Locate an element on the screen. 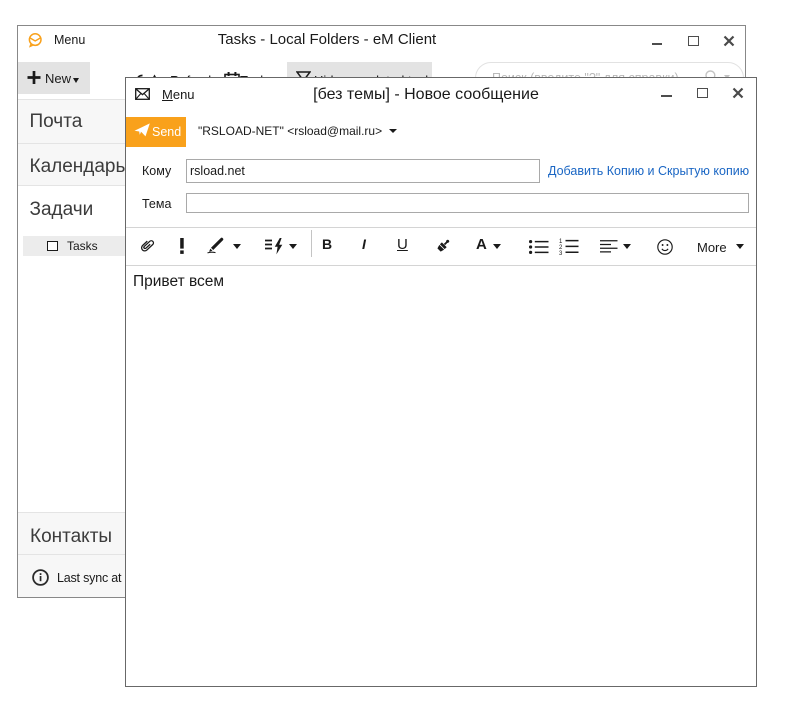  svg-text: 3 is located at coordinates (561, 253).